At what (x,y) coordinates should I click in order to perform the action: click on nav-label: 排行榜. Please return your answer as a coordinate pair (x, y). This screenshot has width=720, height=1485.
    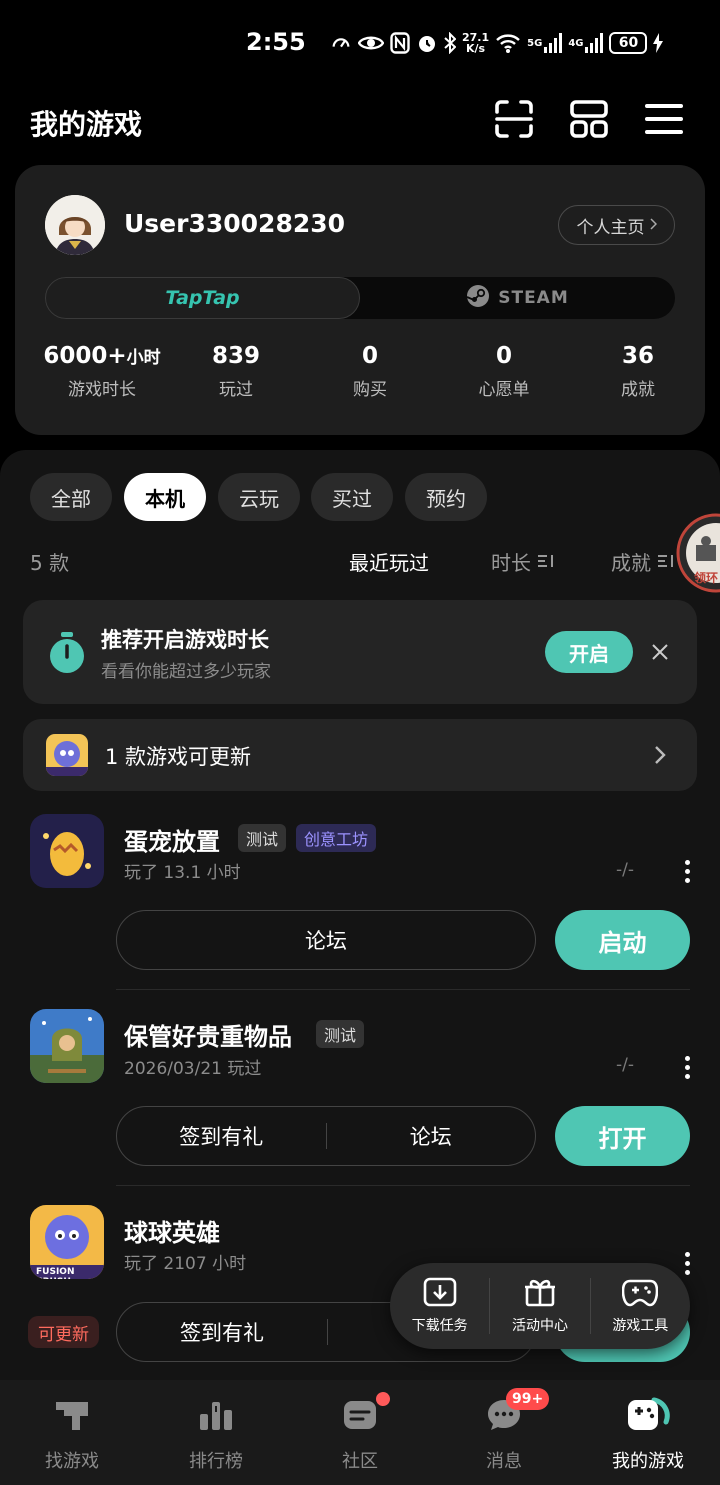
    Looking at the image, I should click on (216, 1461).